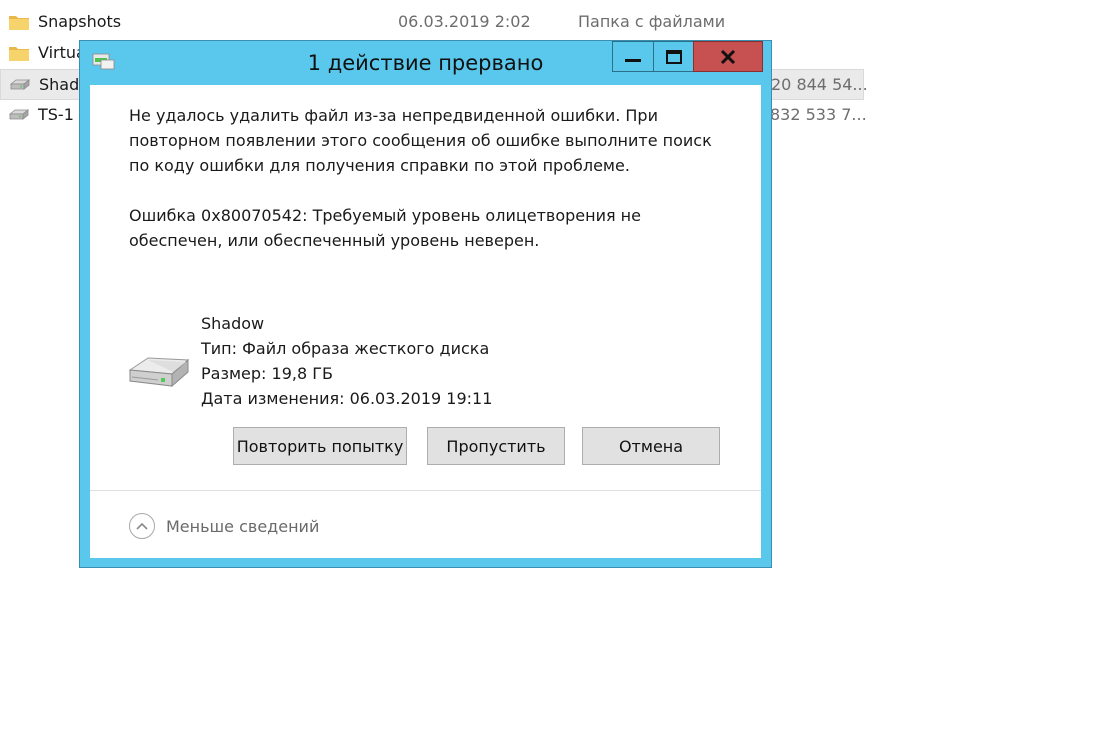 The width and height of the screenshot is (1094, 744). Describe the element at coordinates (320, 446) in the screenshot. I see `retry-button: Повторить попытку` at that location.